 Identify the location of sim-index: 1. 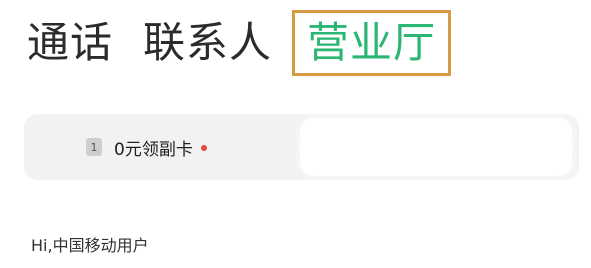
(94, 147).